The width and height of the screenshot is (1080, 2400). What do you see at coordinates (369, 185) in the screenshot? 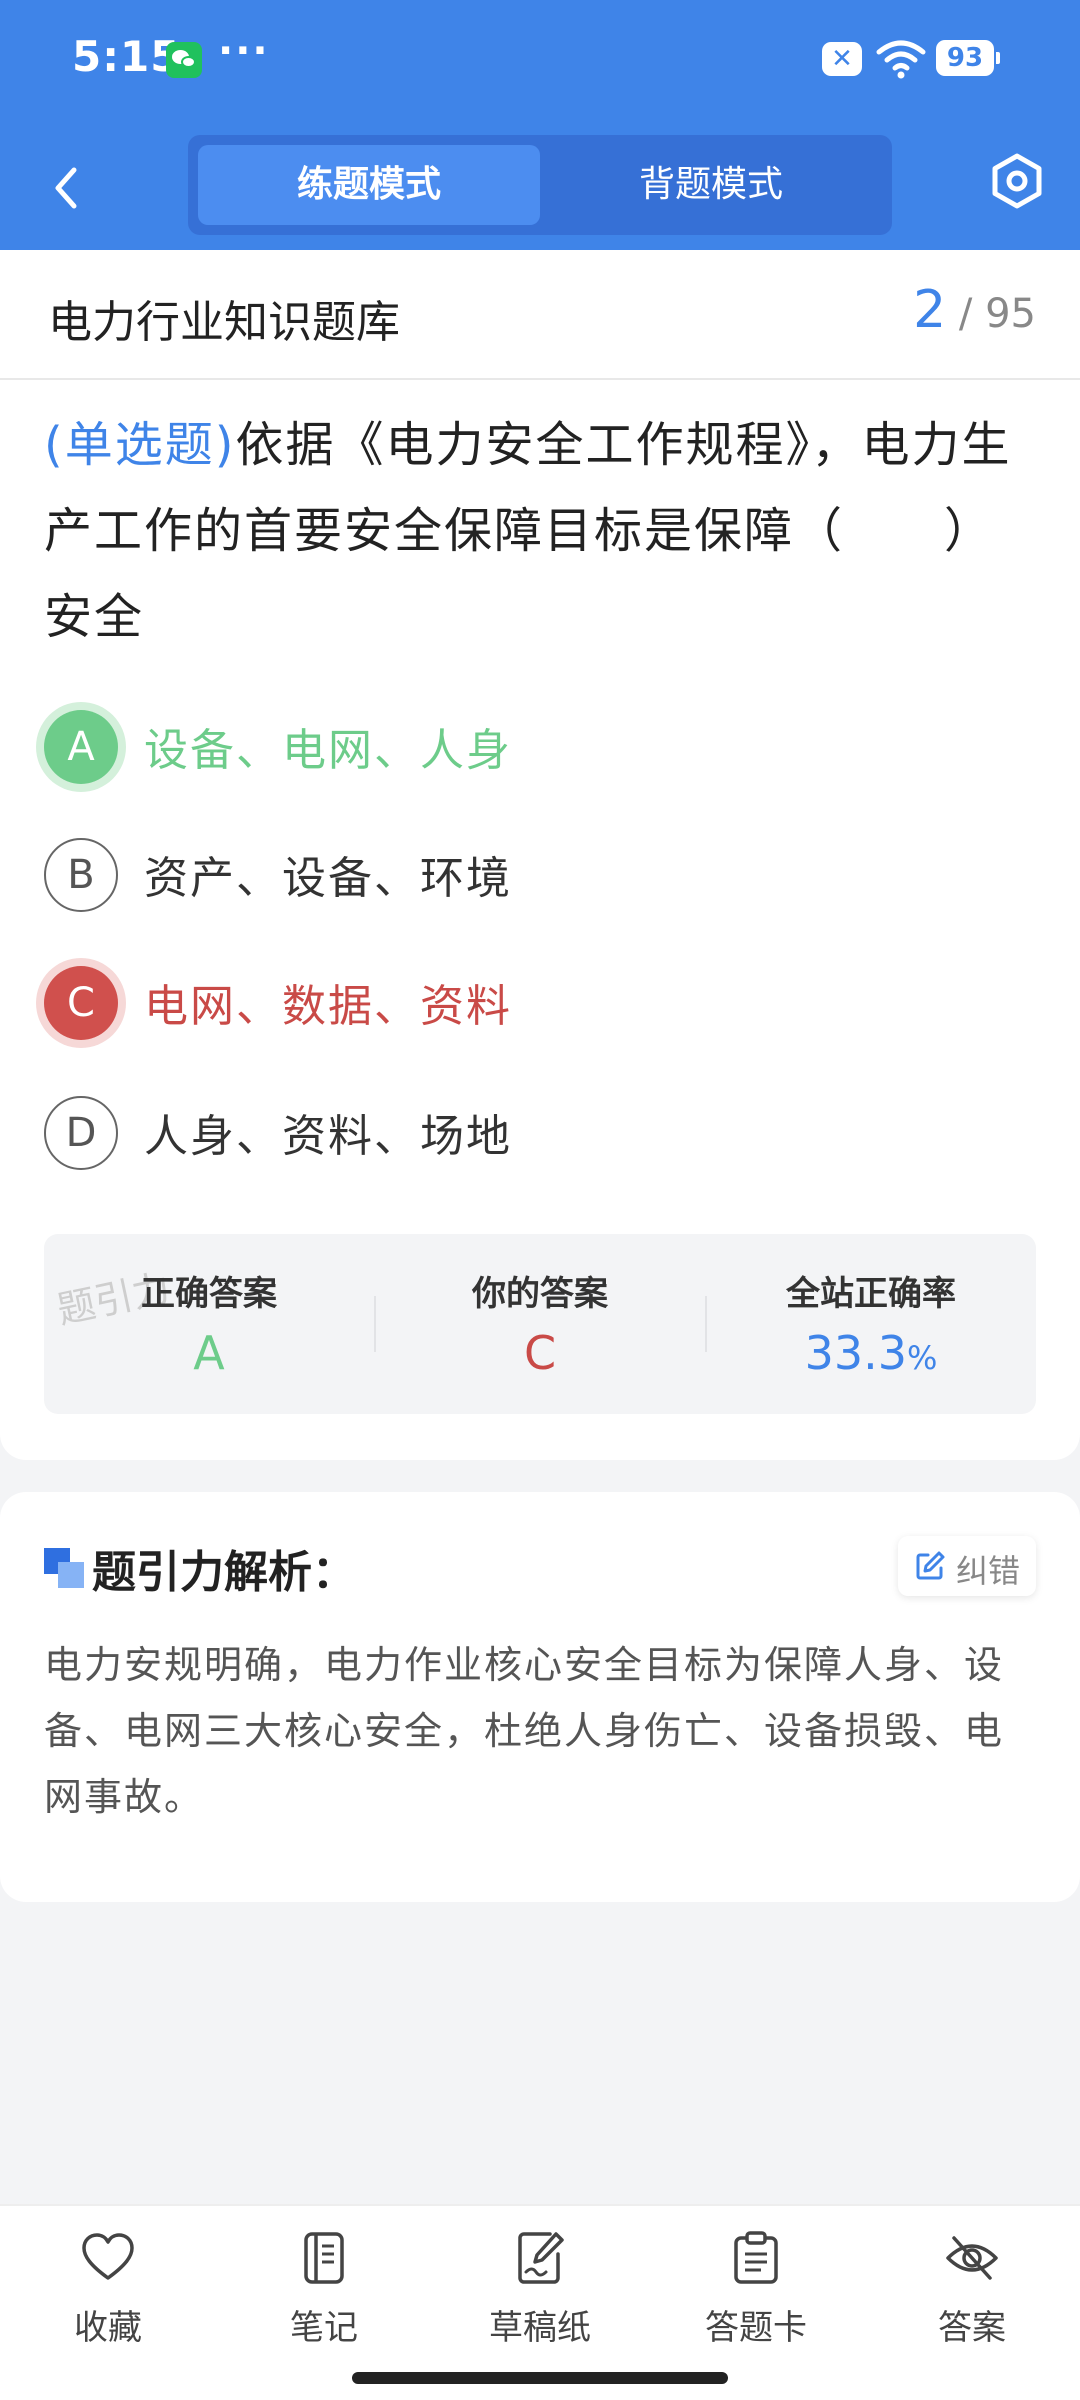
I see `tab-practice-mode: 练题模式` at bounding box center [369, 185].